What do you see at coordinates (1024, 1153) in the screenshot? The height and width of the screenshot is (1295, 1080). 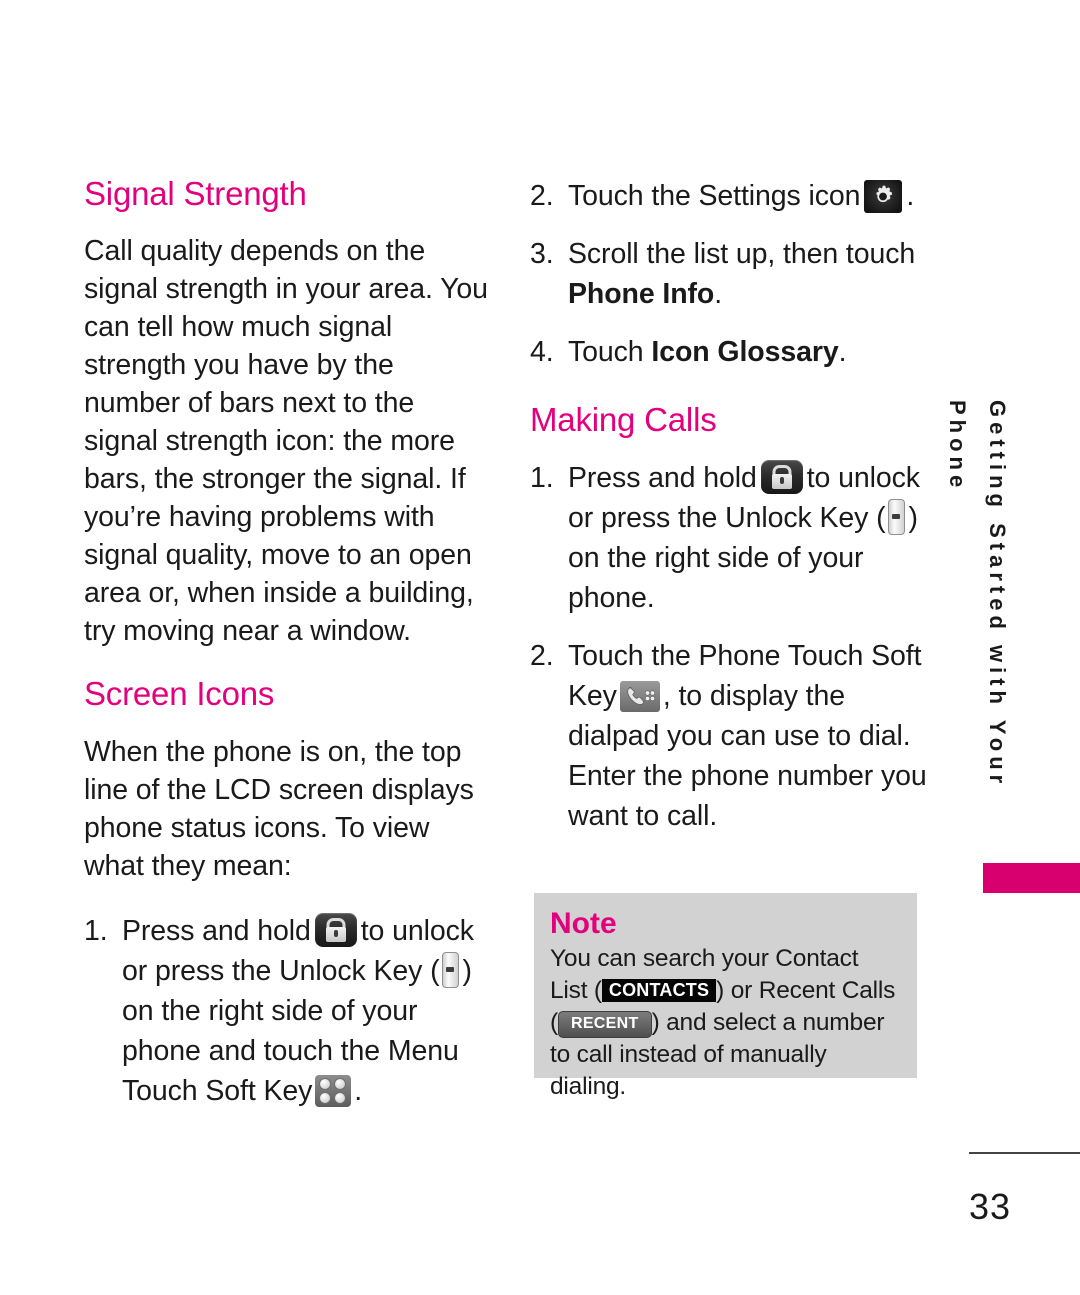 I see `footer-divider` at bounding box center [1024, 1153].